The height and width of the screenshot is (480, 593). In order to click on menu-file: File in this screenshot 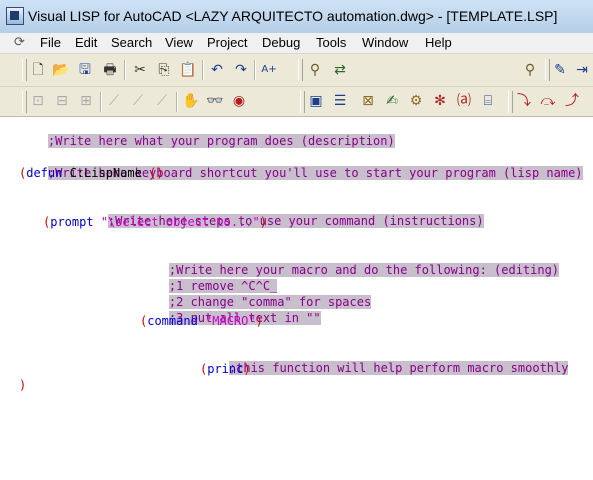, I will do `click(50, 42)`.